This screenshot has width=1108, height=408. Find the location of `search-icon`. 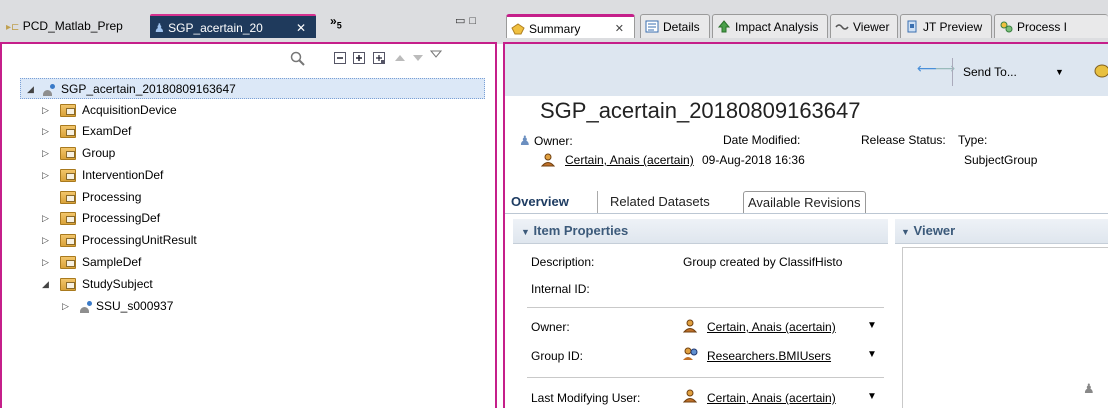

search-icon is located at coordinates (298, 59).